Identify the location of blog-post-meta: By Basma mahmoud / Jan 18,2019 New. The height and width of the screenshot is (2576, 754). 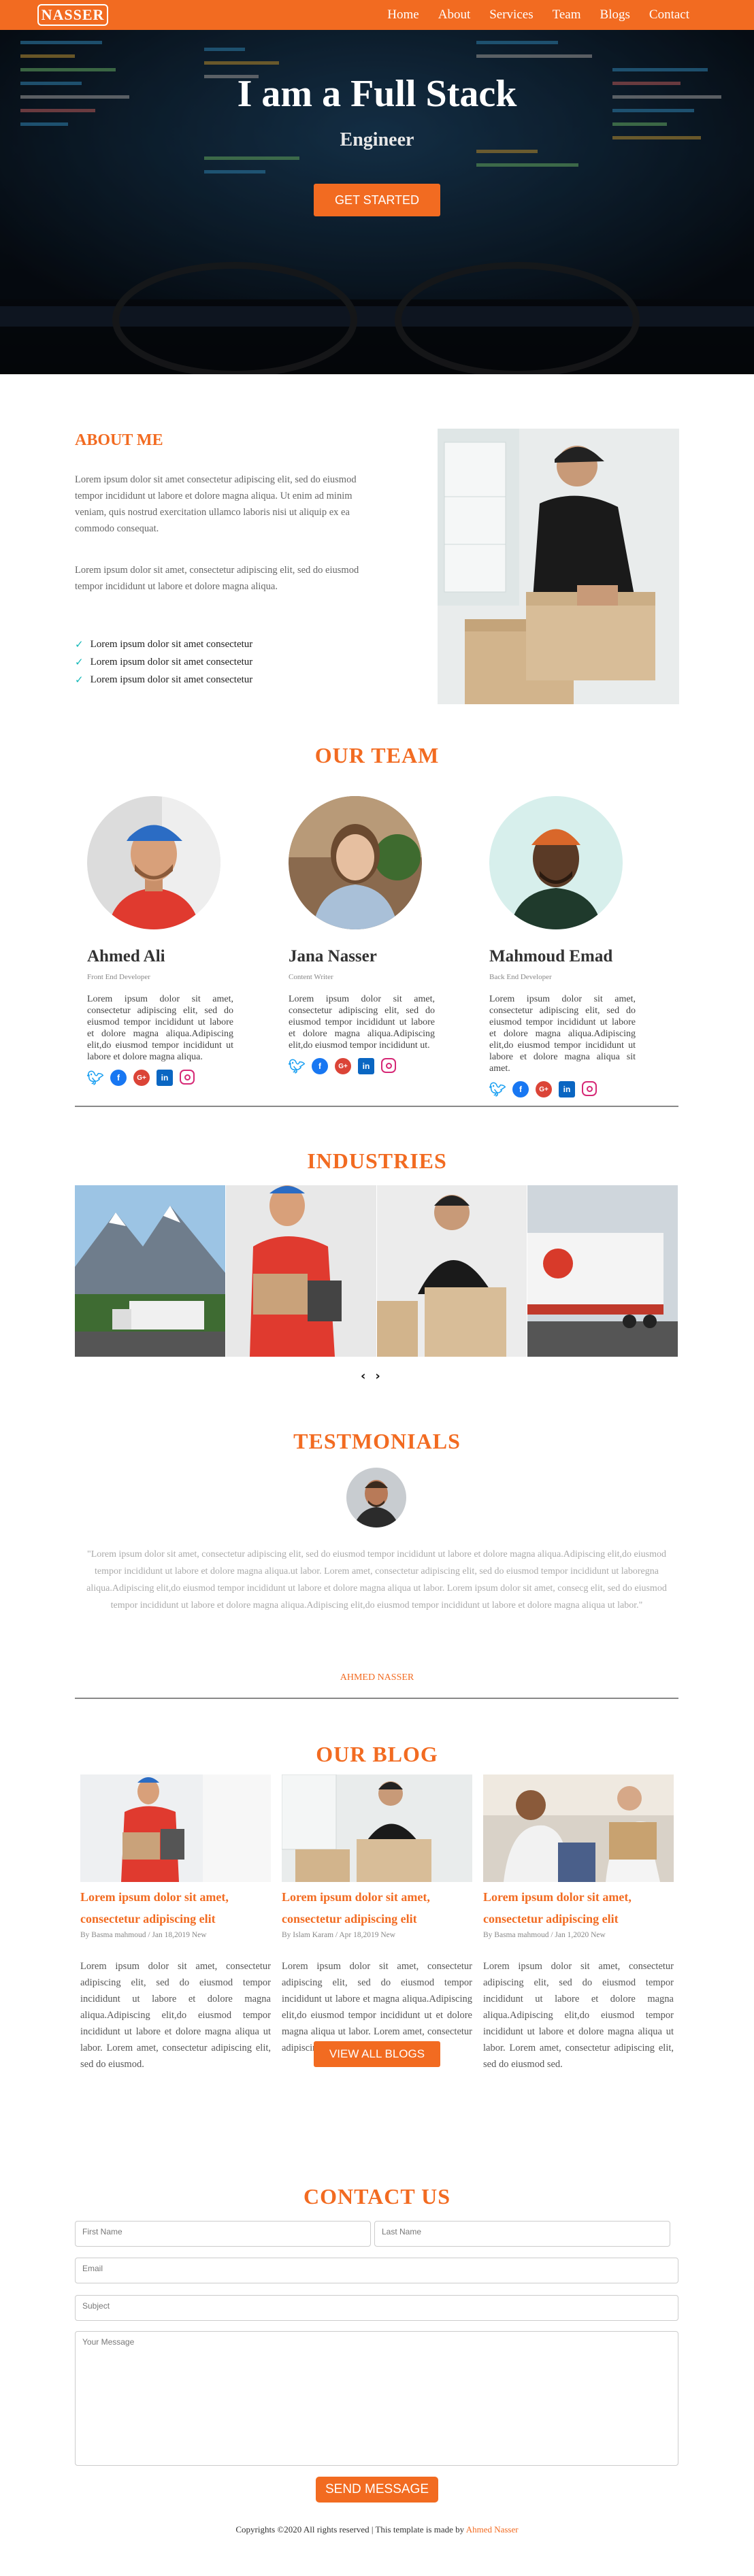
(143, 1935).